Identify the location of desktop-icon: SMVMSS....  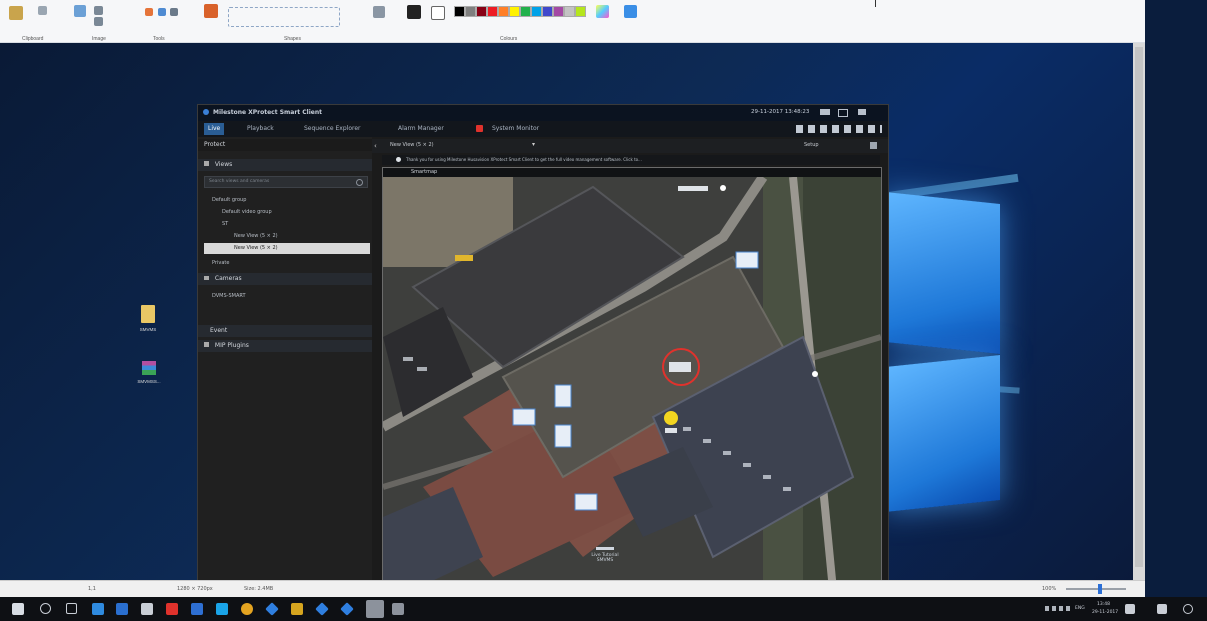
(149, 372).